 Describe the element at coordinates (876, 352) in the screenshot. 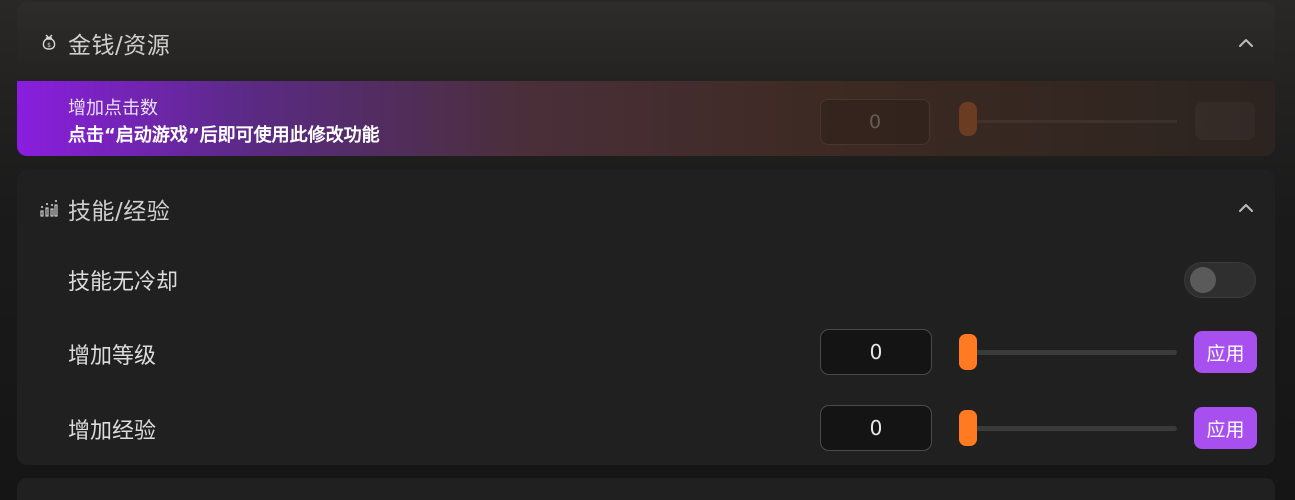

I see `add-level-input` at that location.